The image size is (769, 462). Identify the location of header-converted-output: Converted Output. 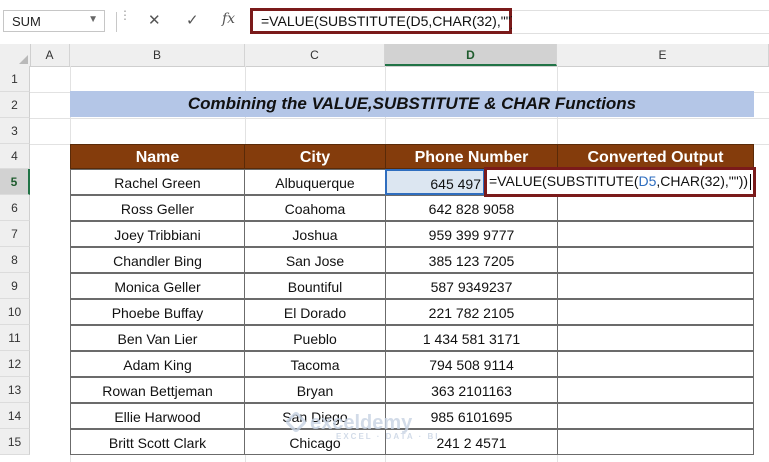
(655, 156).